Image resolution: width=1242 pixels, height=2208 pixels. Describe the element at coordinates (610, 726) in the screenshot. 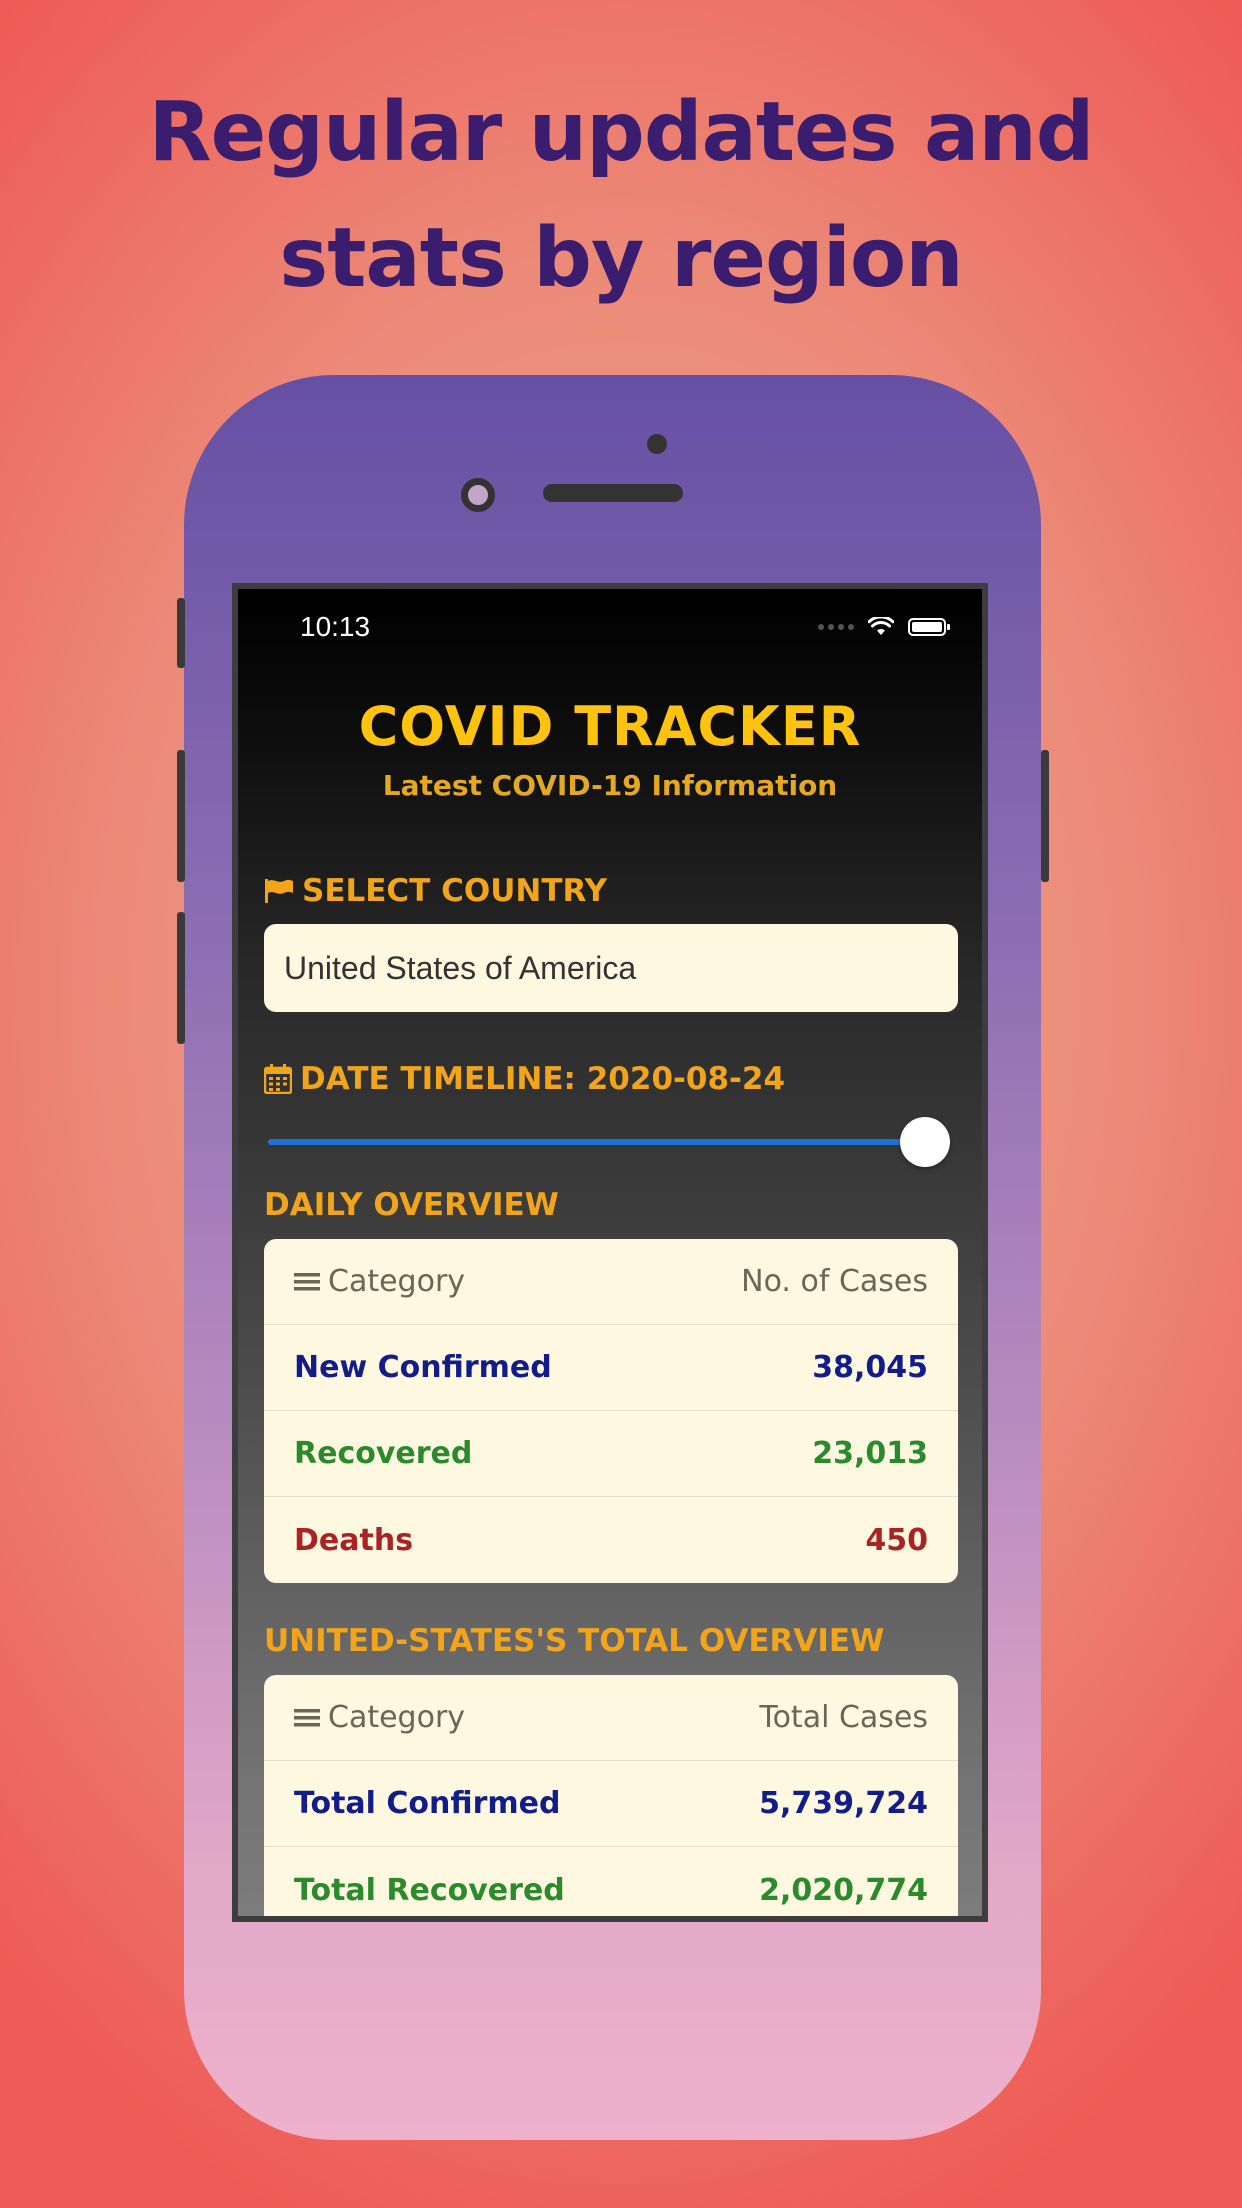

I see `app-title: COVID TRACKER` at that location.